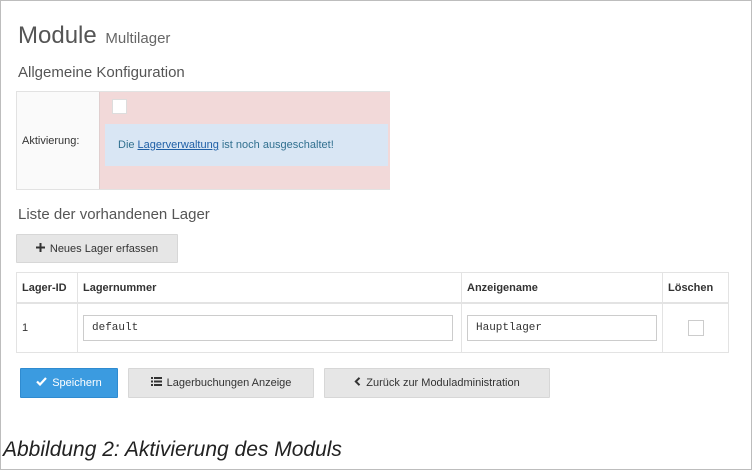  Describe the element at coordinates (47, 288) in the screenshot. I see `header-lager-id: Lager-ID` at that location.